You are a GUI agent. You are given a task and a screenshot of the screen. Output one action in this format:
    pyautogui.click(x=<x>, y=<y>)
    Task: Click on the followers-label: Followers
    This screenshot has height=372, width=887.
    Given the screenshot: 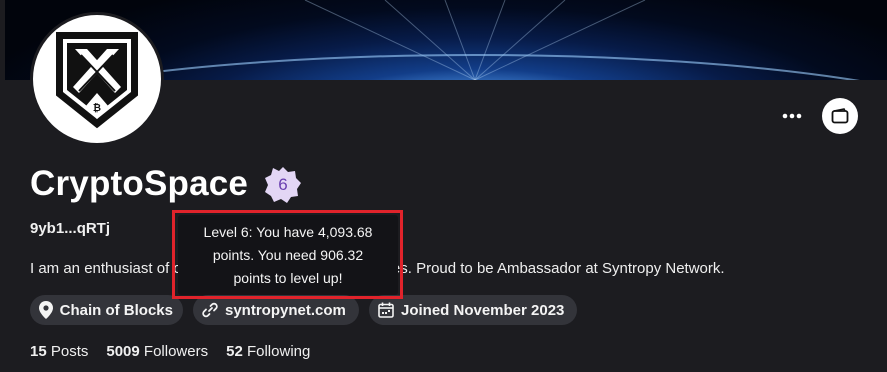 What is the action you would take?
    pyautogui.click(x=176, y=351)
    